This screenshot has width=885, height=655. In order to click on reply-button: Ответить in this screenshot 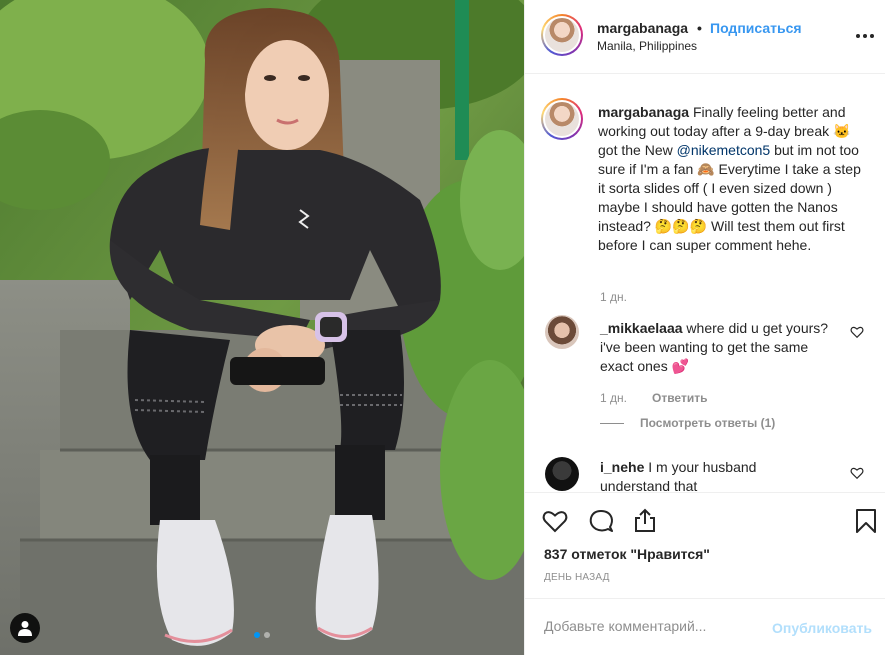, I will do `click(679, 398)`.